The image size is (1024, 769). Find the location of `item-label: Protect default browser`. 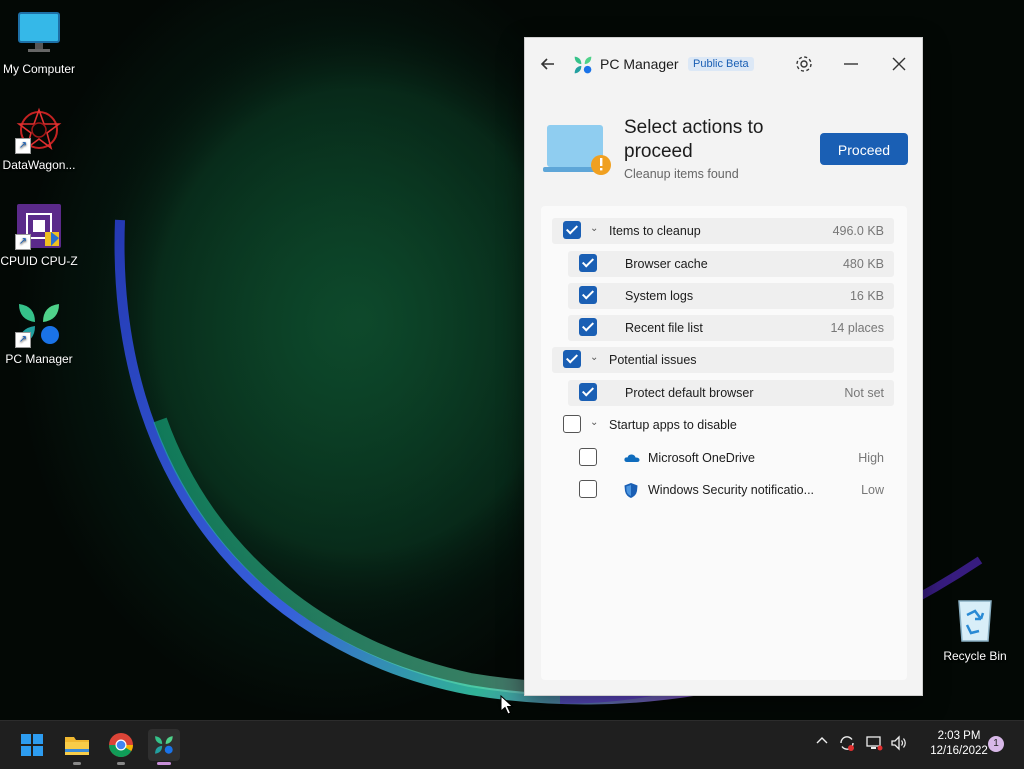

item-label: Protect default browser is located at coordinates (689, 393).